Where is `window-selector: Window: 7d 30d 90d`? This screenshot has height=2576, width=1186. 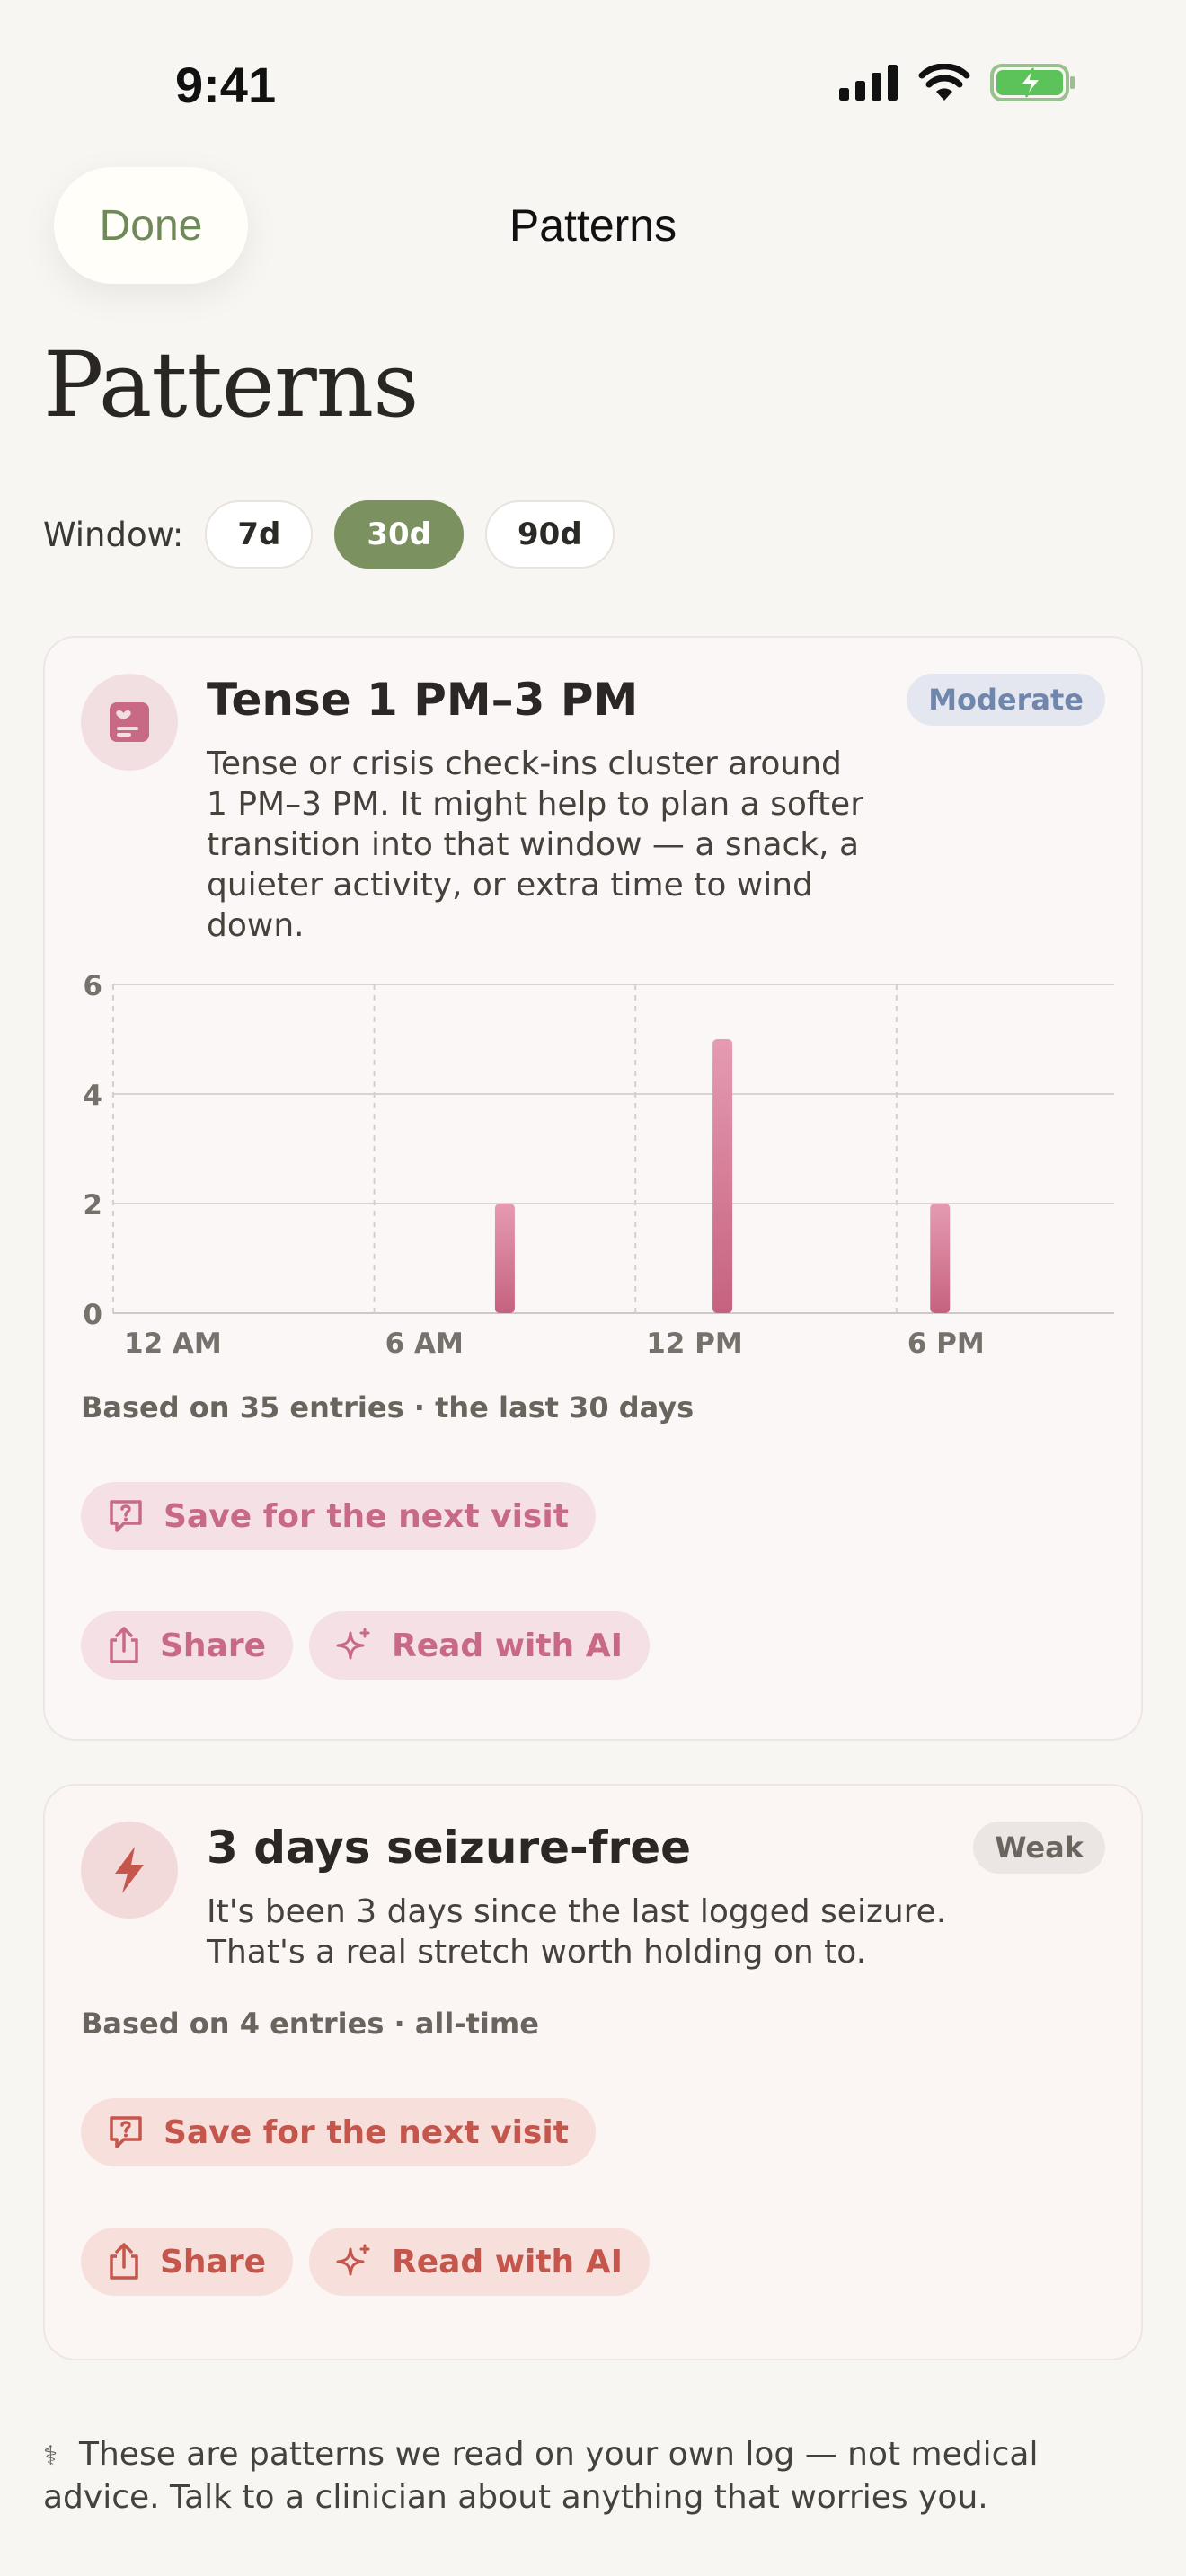 window-selector: Window: 7d 30d 90d is located at coordinates (339, 534).